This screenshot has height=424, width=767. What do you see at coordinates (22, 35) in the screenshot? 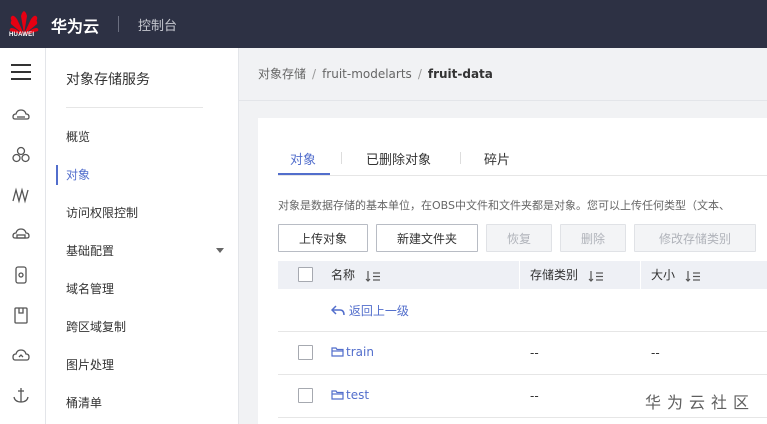
I see `logo-text: HUAWEI` at bounding box center [22, 35].